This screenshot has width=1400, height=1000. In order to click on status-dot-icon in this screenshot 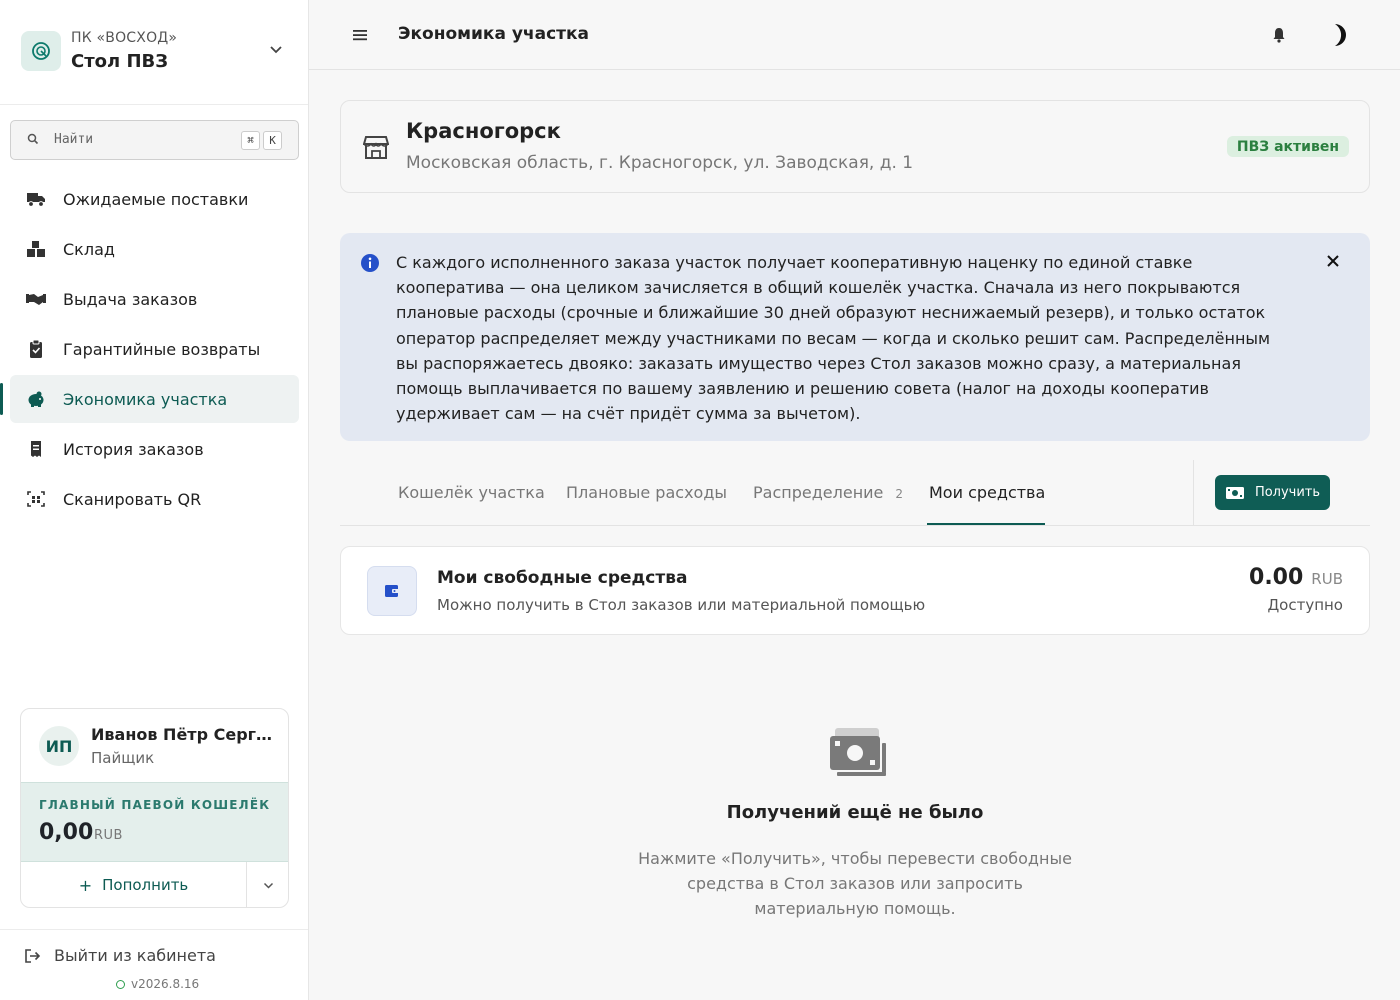, I will do `click(120, 984)`.